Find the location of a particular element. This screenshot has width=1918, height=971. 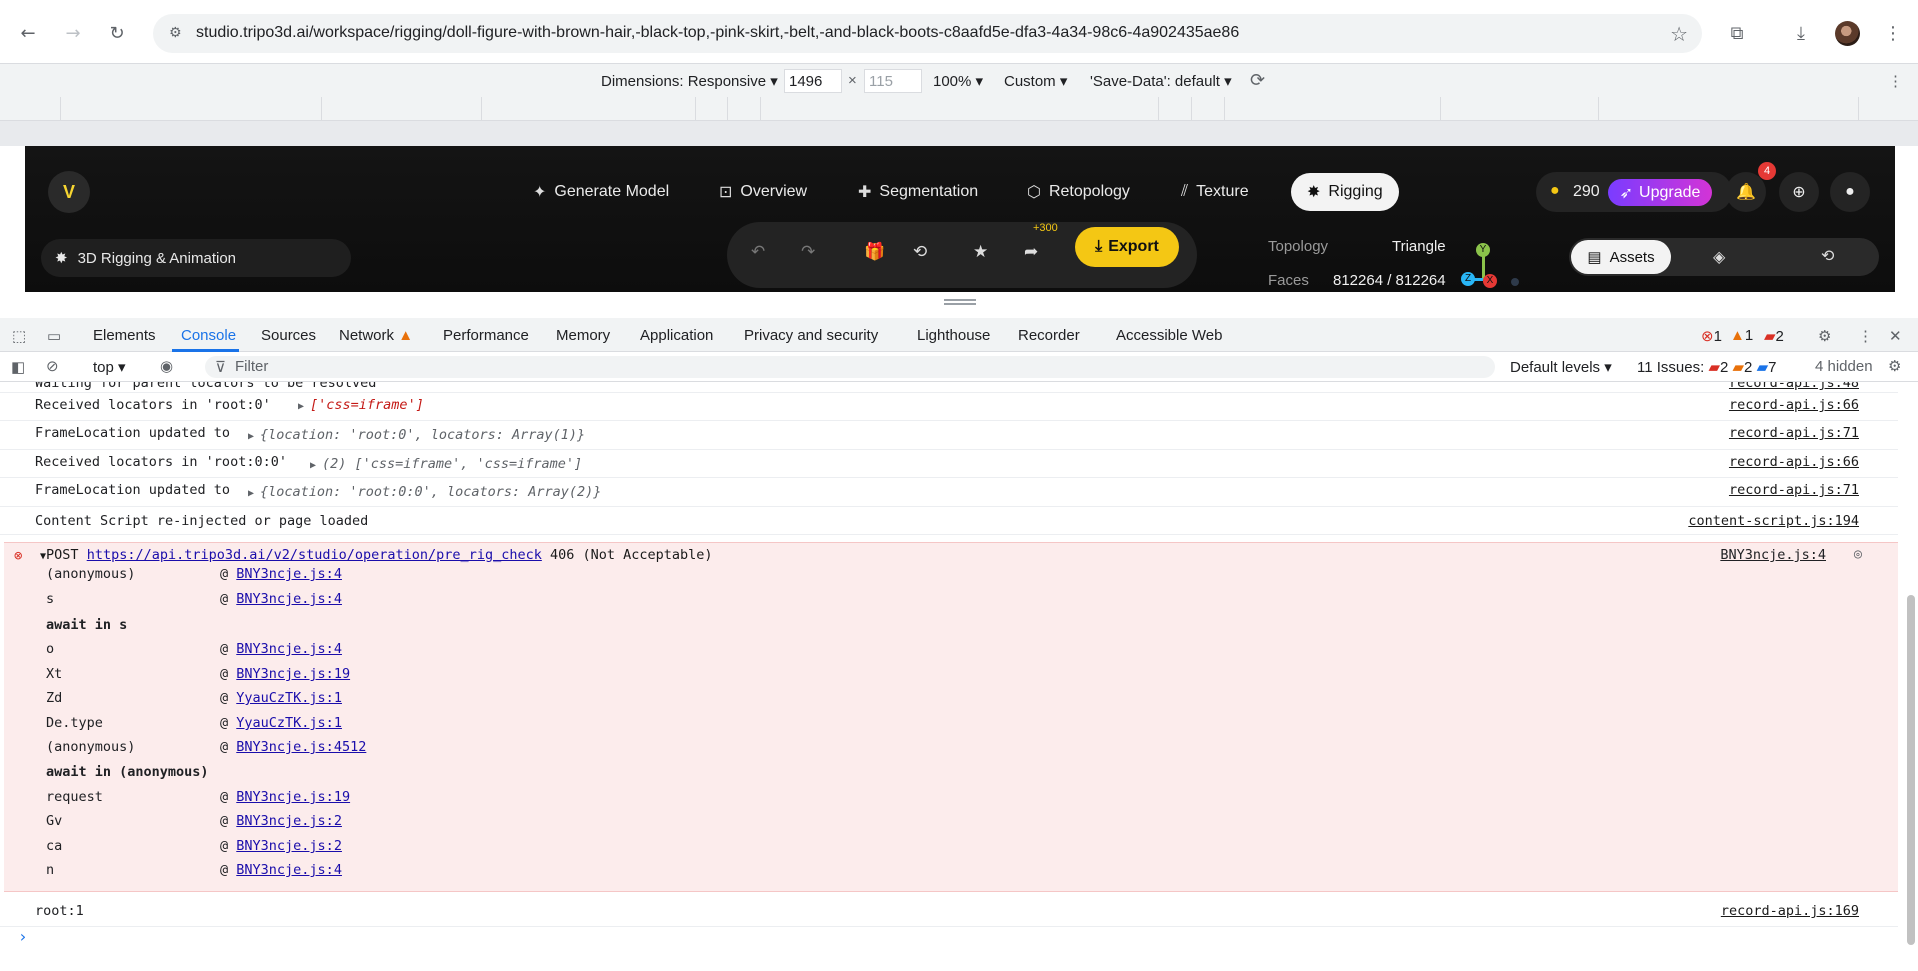

rotate-icon: ⟳ is located at coordinates (1257, 80).